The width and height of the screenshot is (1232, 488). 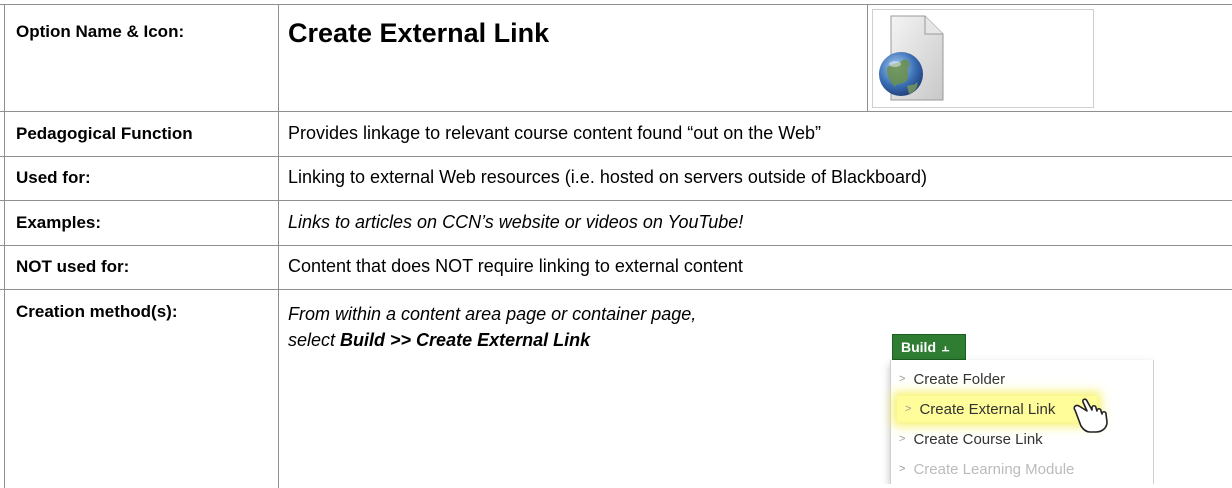 What do you see at coordinates (465, 340) in the screenshot?
I see `creation-line-2-bold: Build >> Create External Link` at bounding box center [465, 340].